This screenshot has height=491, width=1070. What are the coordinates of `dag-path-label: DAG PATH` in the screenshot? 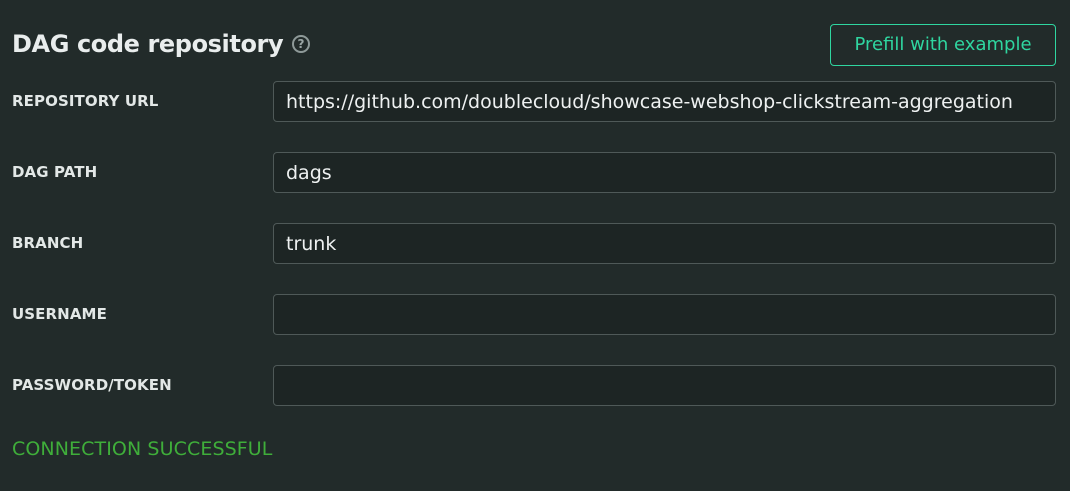 It's located at (55, 172).